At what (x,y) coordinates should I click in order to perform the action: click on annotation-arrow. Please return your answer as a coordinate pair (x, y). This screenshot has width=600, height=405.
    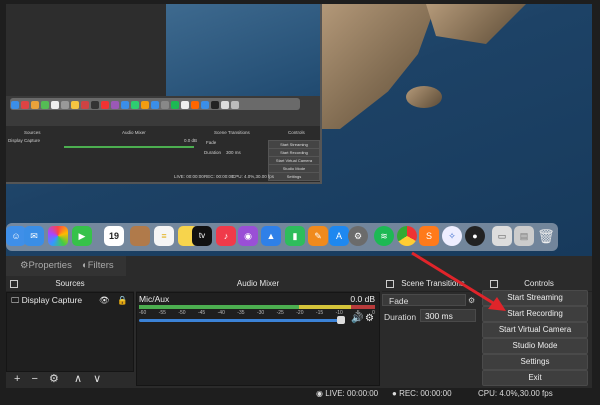
    Looking at the image, I should click on (458, 281).